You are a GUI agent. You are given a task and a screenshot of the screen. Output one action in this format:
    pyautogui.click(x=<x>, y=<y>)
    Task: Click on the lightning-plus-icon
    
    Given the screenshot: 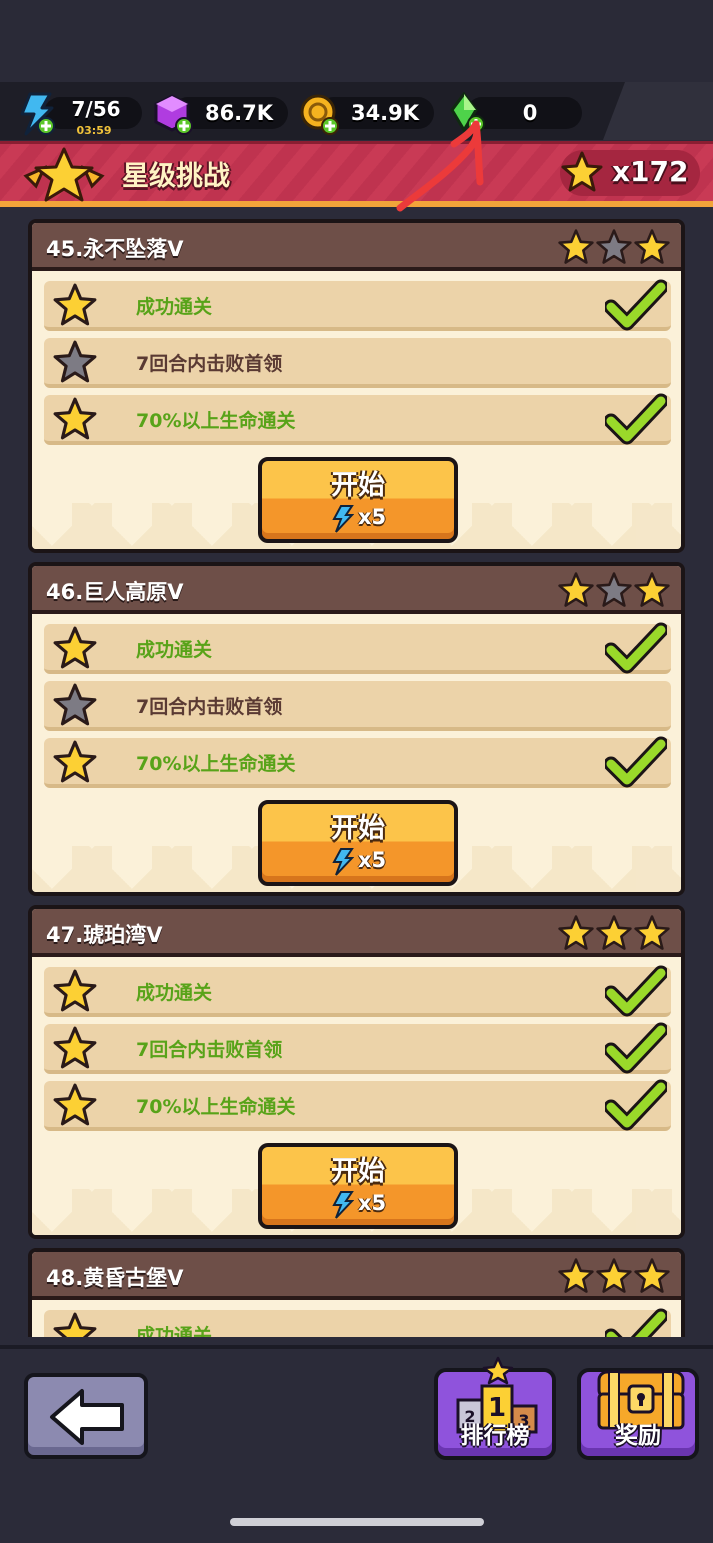 What is the action you would take?
    pyautogui.click(x=36, y=114)
    